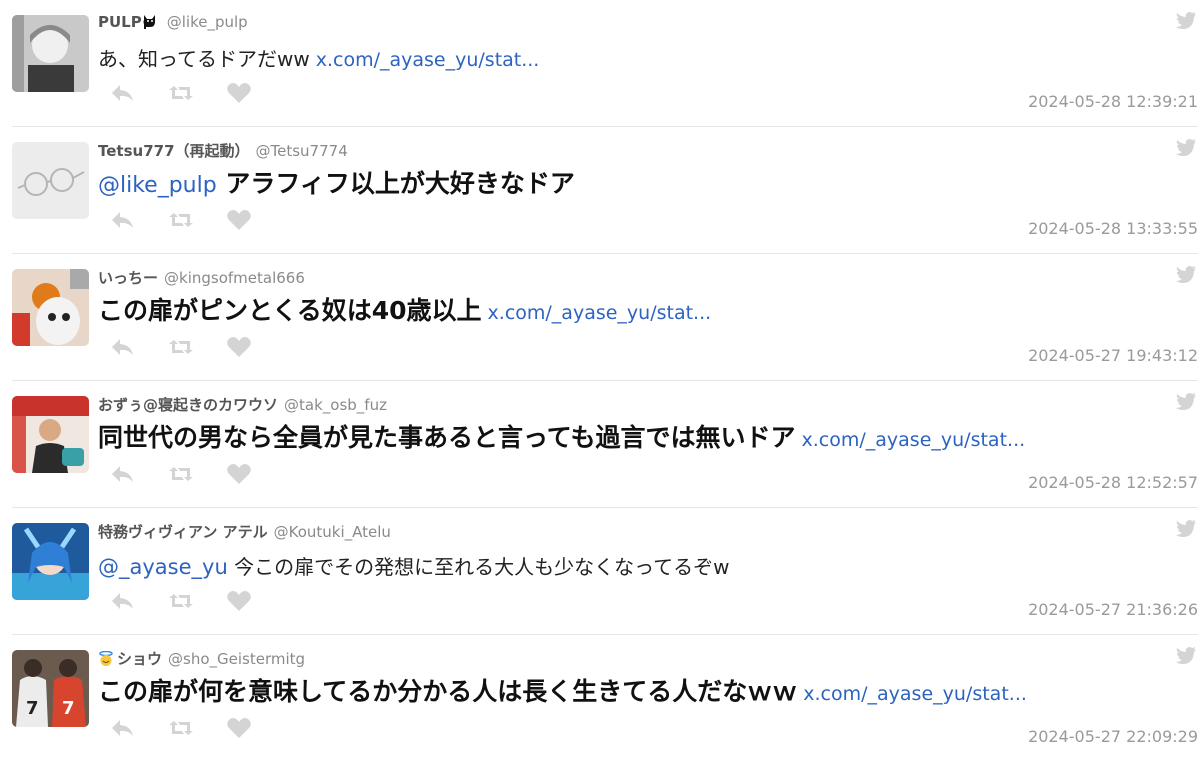 The height and width of the screenshot is (762, 1200). I want to click on timestamp: 2024-05-28 12:39:21, so click(1113, 101).